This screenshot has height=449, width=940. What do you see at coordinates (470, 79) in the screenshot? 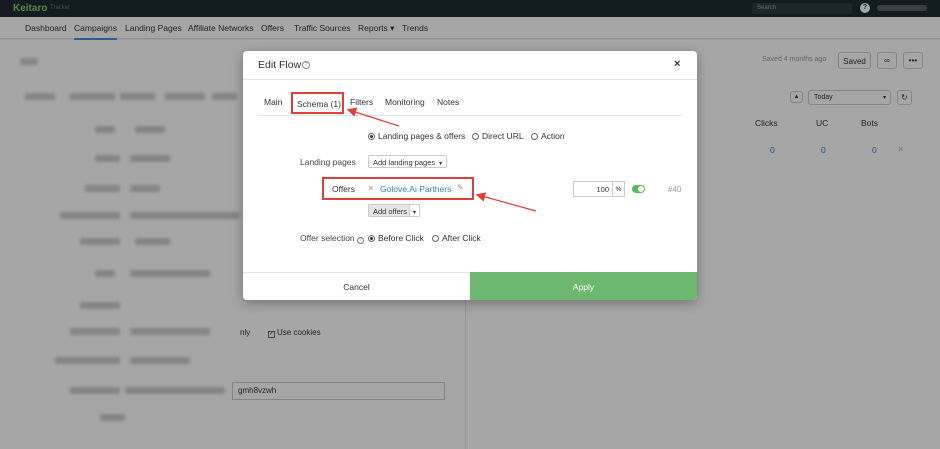
I see `divider` at bounding box center [470, 79].